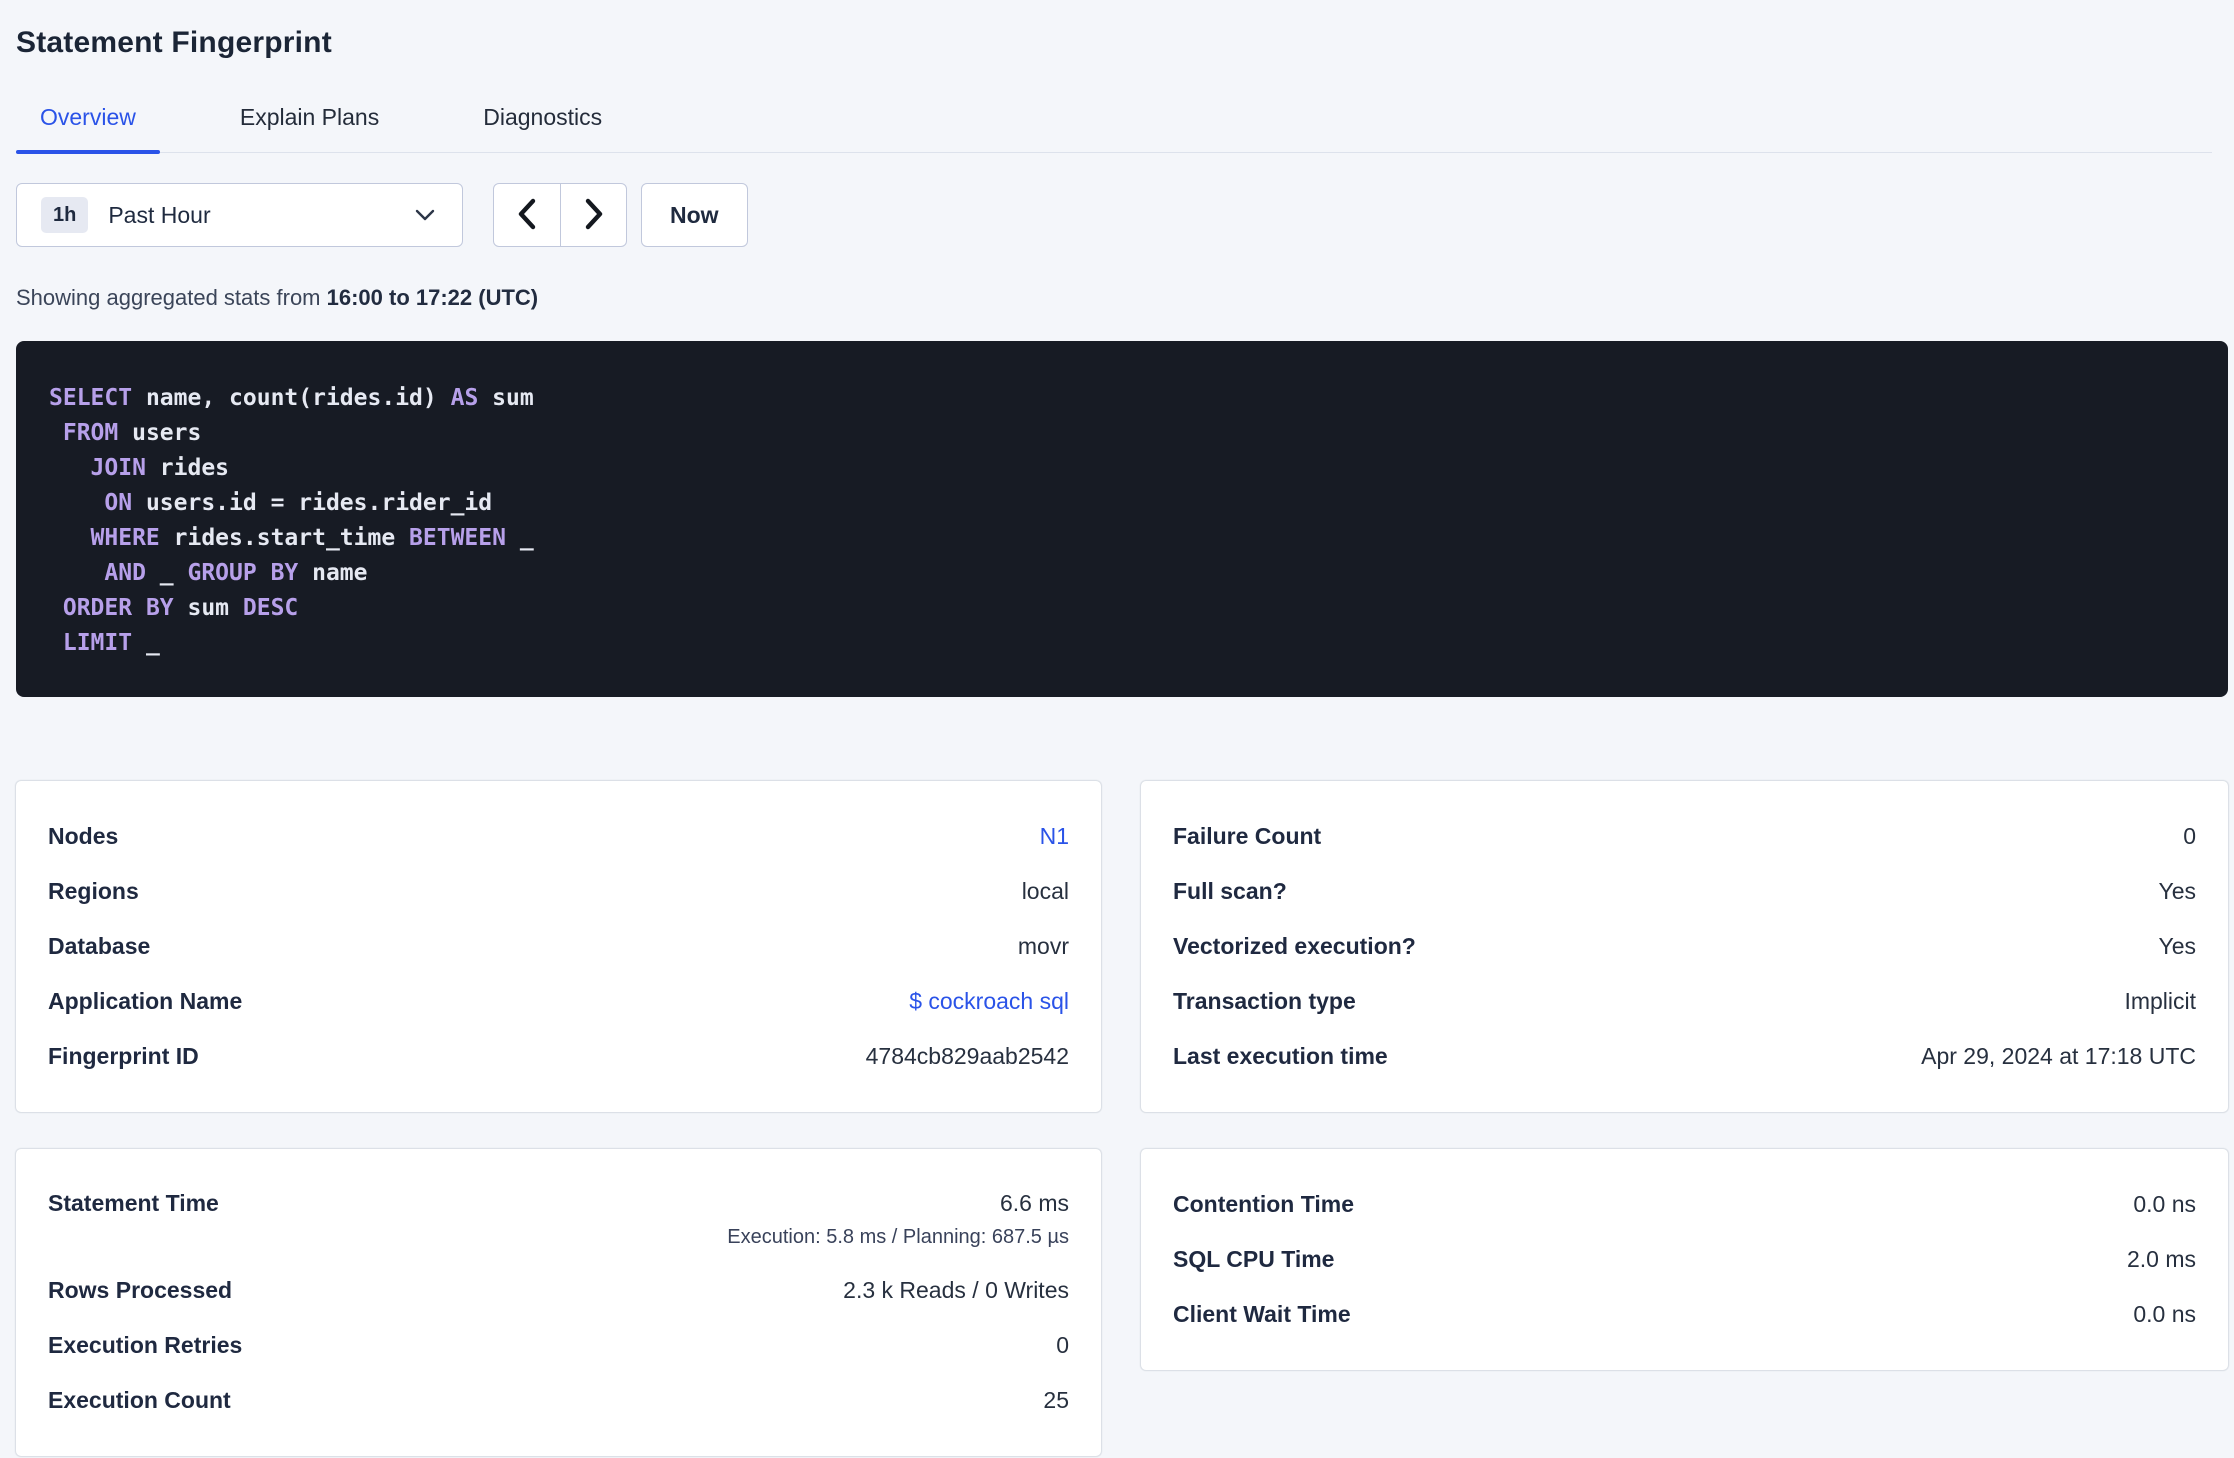 This screenshot has width=2234, height=1458. Describe the element at coordinates (298, 503) in the screenshot. I see `sql-code-line: ON users.id = rides.rider_id` at that location.